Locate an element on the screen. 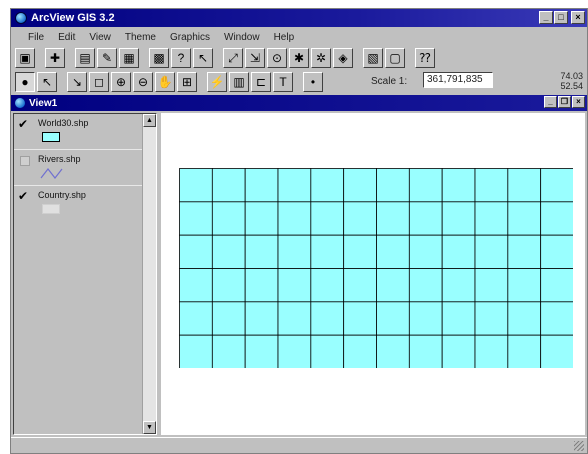  layer-entry: ✔ Country.shp is located at coordinates (85, 204).